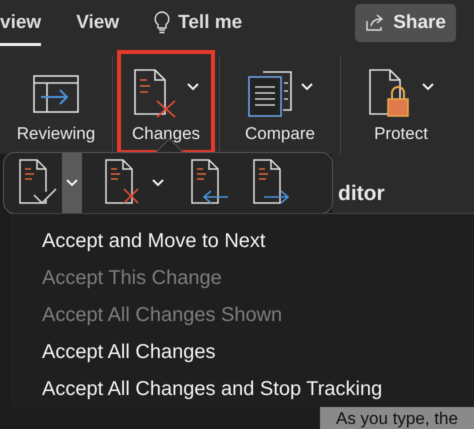 The image size is (474, 429). Describe the element at coordinates (270, 94) in the screenshot. I see `documents-icon` at that location.